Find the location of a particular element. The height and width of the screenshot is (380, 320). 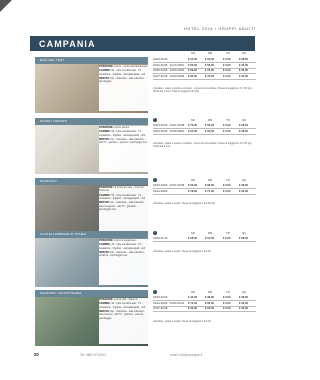

price-period: 01/04-30/06 · 01/09-30/10 is located at coordinates (169, 131).